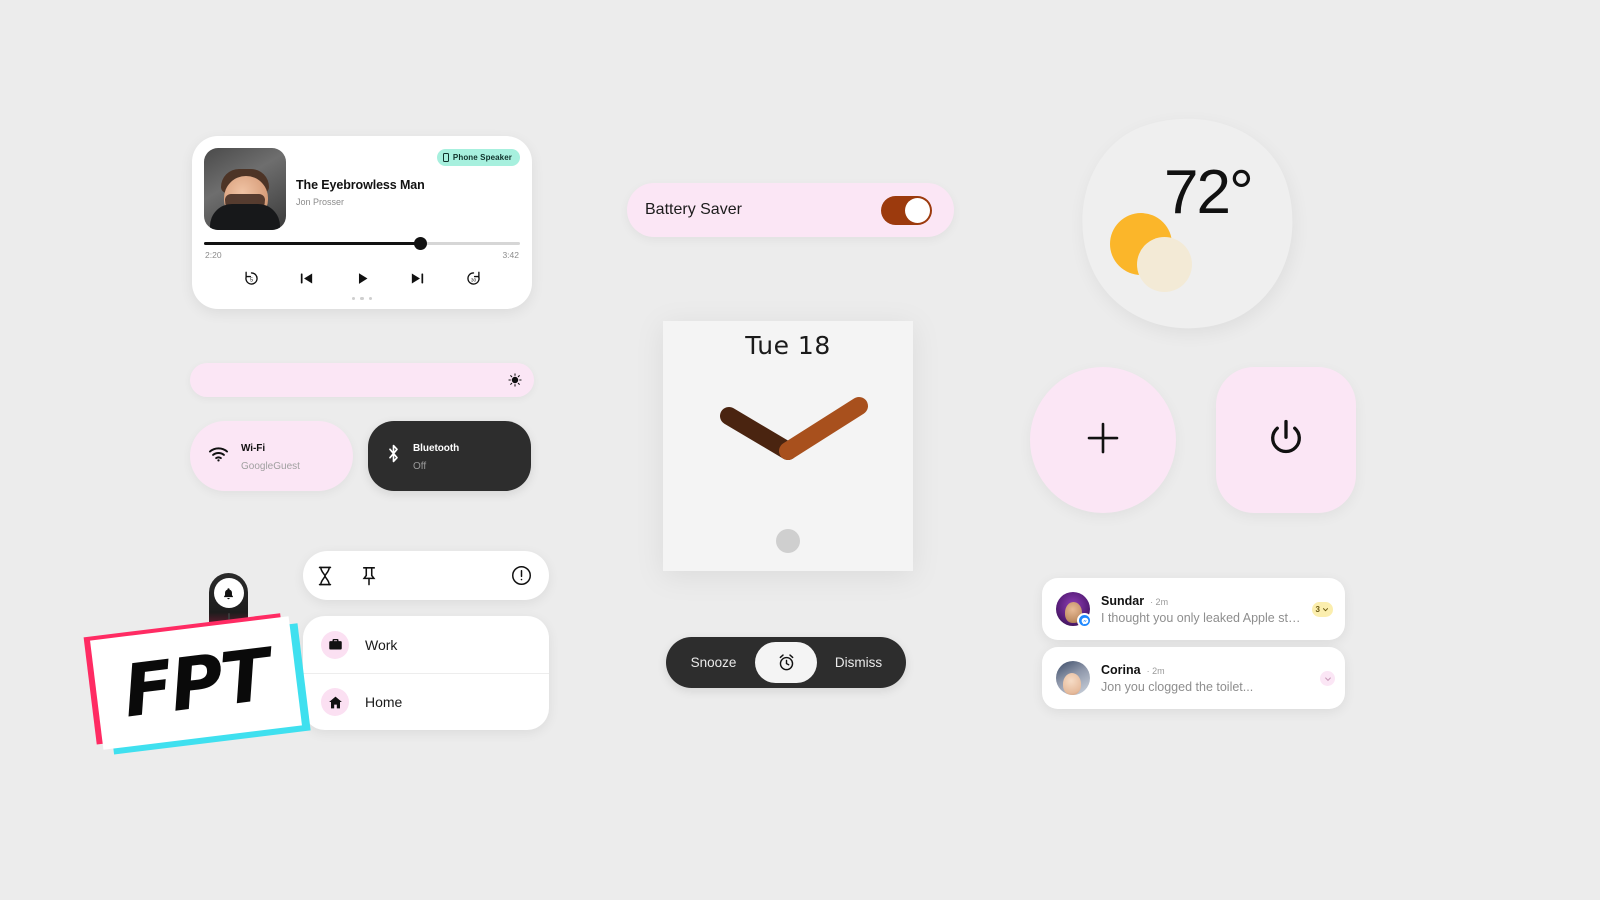  Describe the element at coordinates (693, 209) in the screenshot. I see `battery-saver-label: Battery Saver` at that location.